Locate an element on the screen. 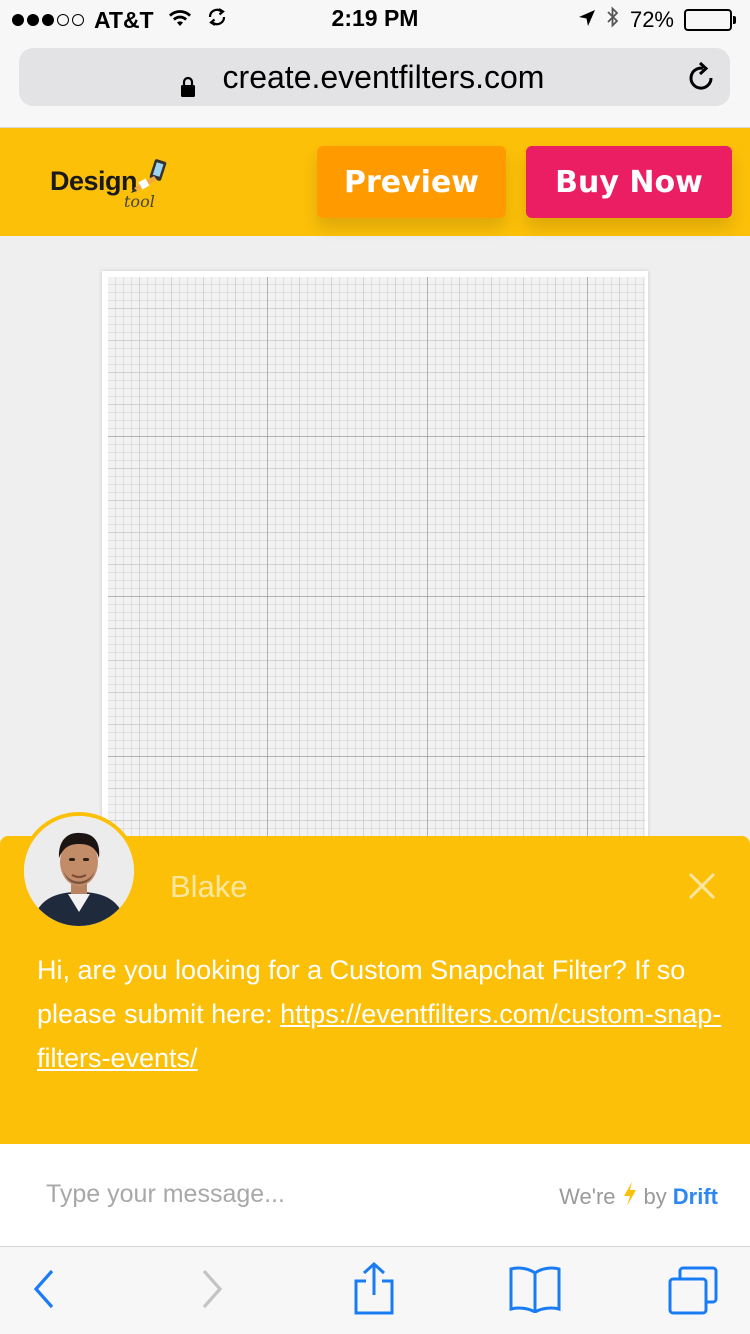 This screenshot has height=1334, width=750. browser-toolbar is located at coordinates (375, 1290).